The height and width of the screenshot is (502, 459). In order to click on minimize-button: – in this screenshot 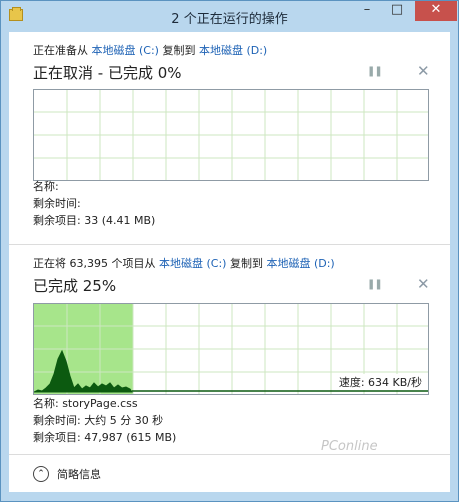, I will do `click(367, 11)`.